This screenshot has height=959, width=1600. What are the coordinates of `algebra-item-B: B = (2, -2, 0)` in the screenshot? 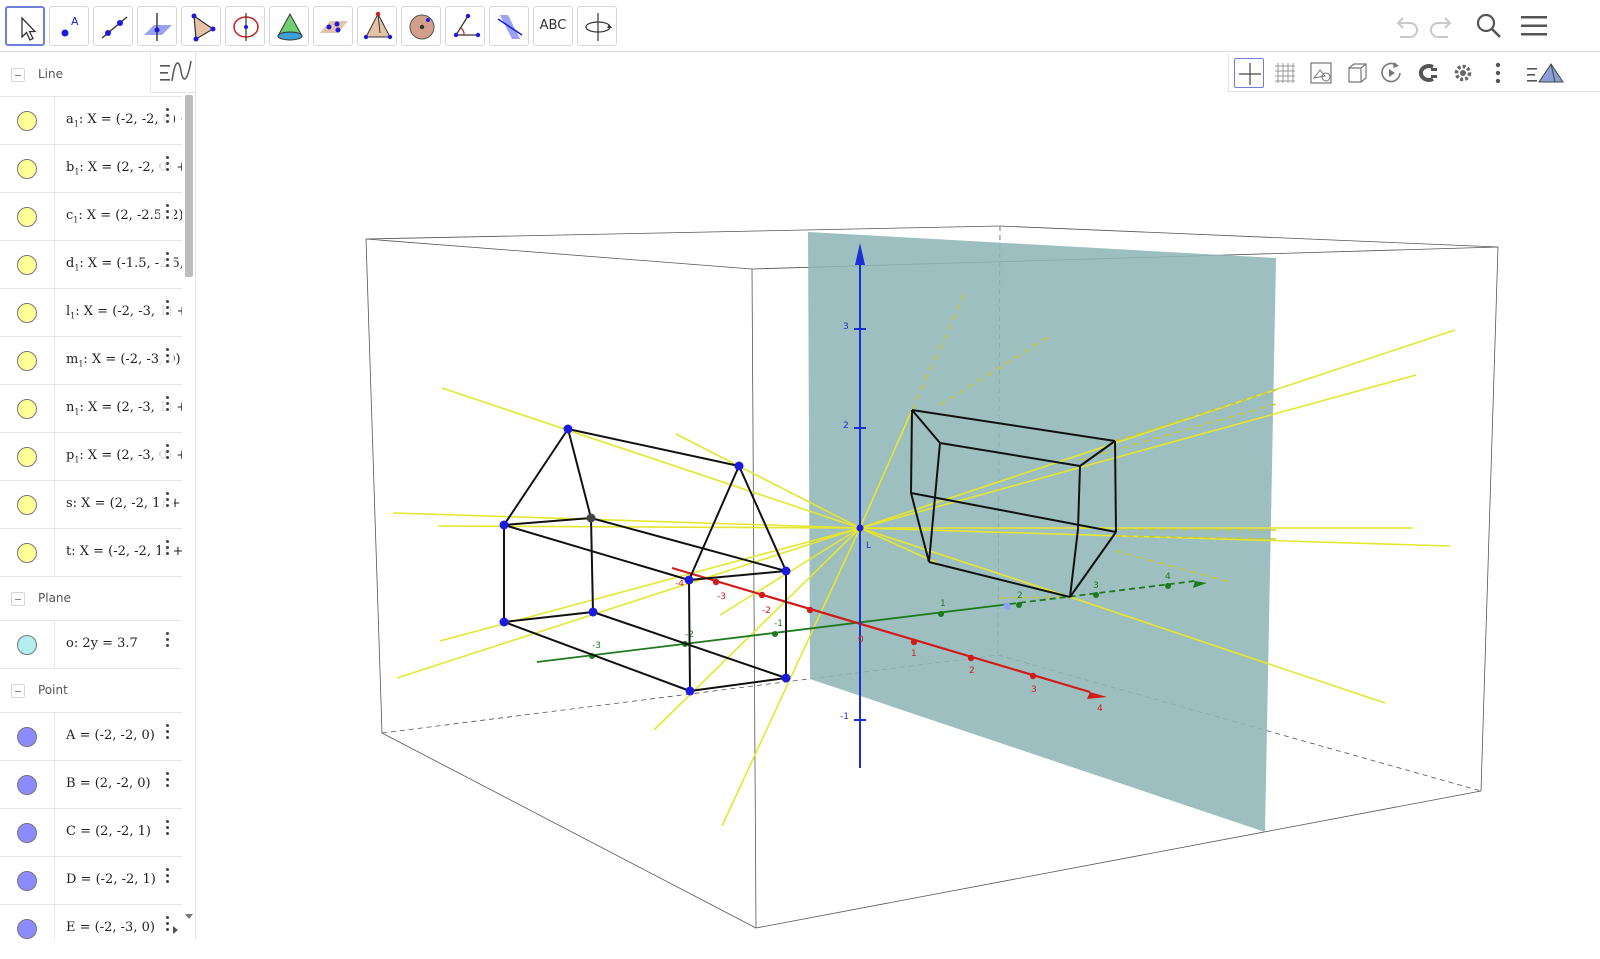 It's located at (91, 785).